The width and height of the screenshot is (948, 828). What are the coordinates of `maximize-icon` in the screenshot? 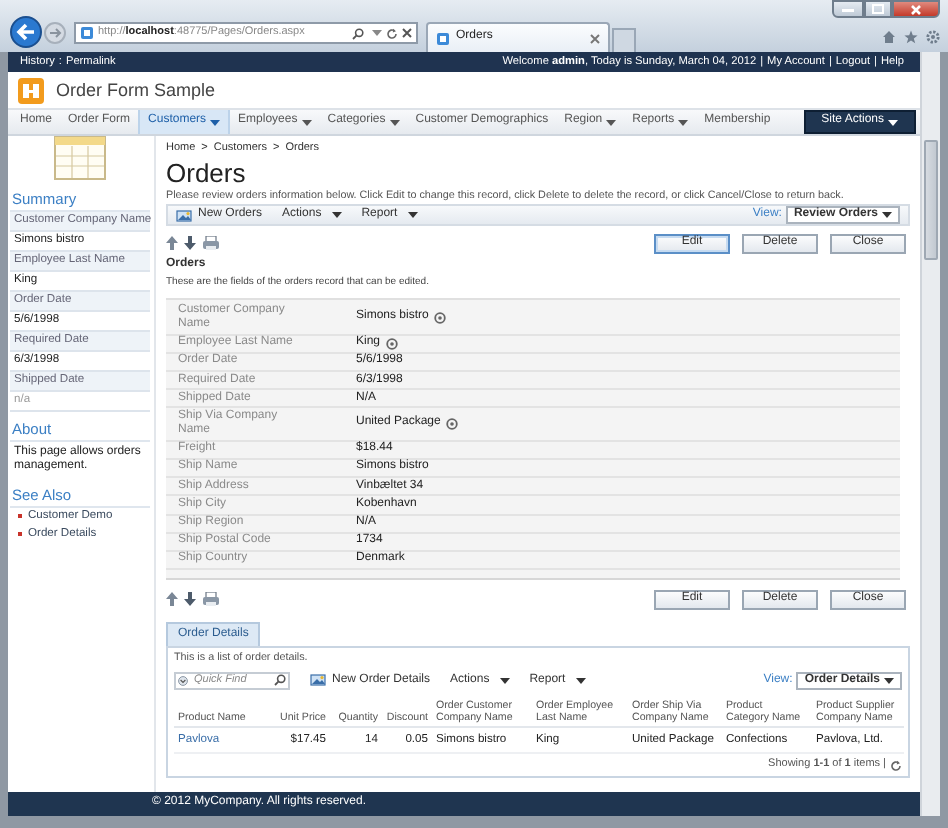 It's located at (878, 9).